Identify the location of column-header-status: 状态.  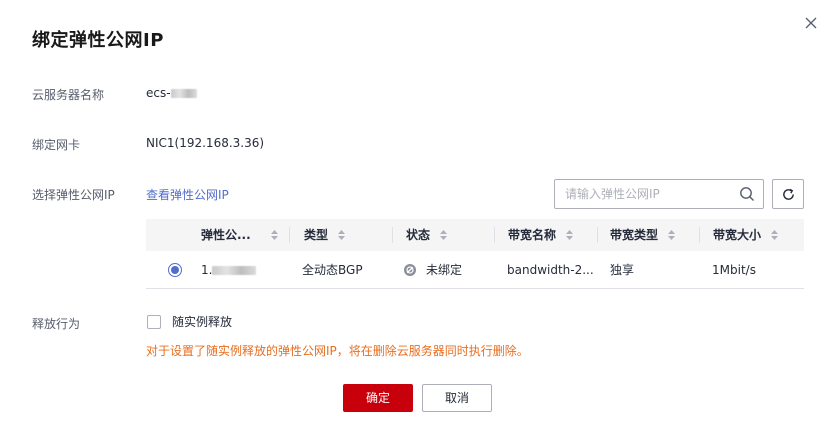
(427, 235).